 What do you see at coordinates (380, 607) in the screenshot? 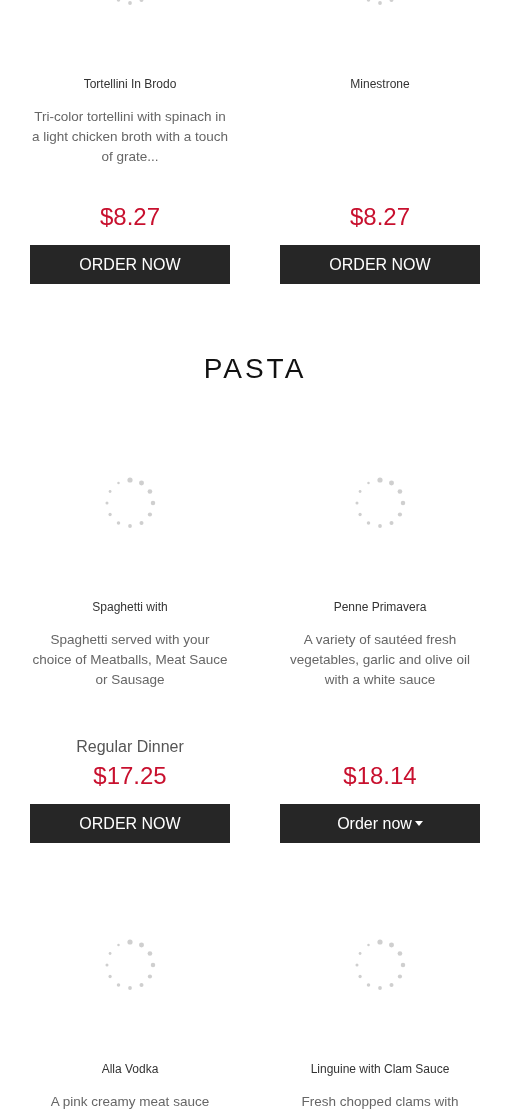
I see `item-name: Penne Primavera` at bounding box center [380, 607].